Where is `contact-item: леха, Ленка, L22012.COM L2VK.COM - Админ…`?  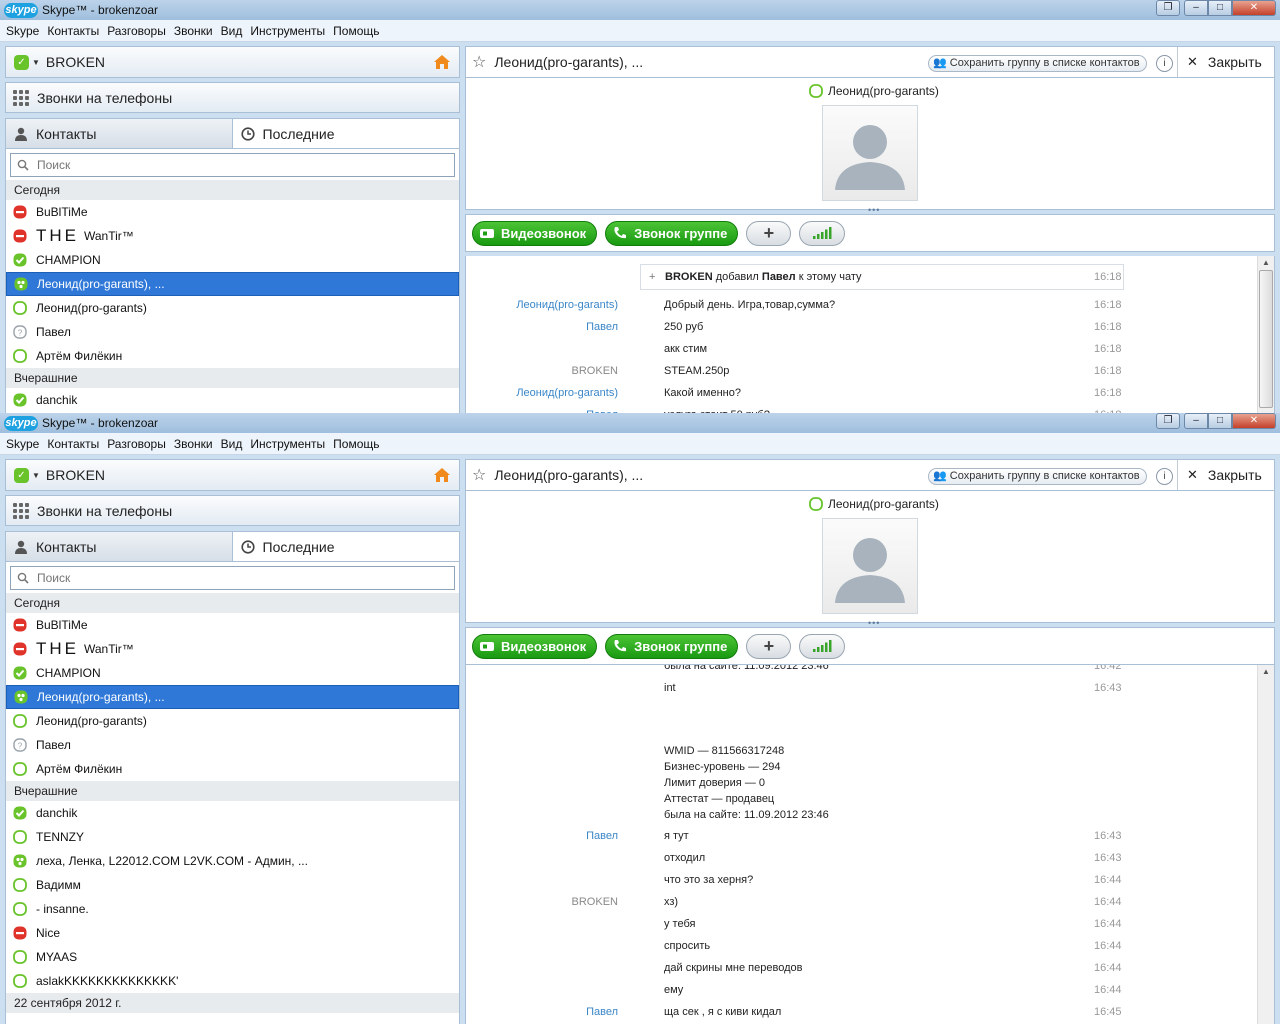 contact-item: леха, Ленка, L22012.COM L2VK.COM - Админ… is located at coordinates (232, 861).